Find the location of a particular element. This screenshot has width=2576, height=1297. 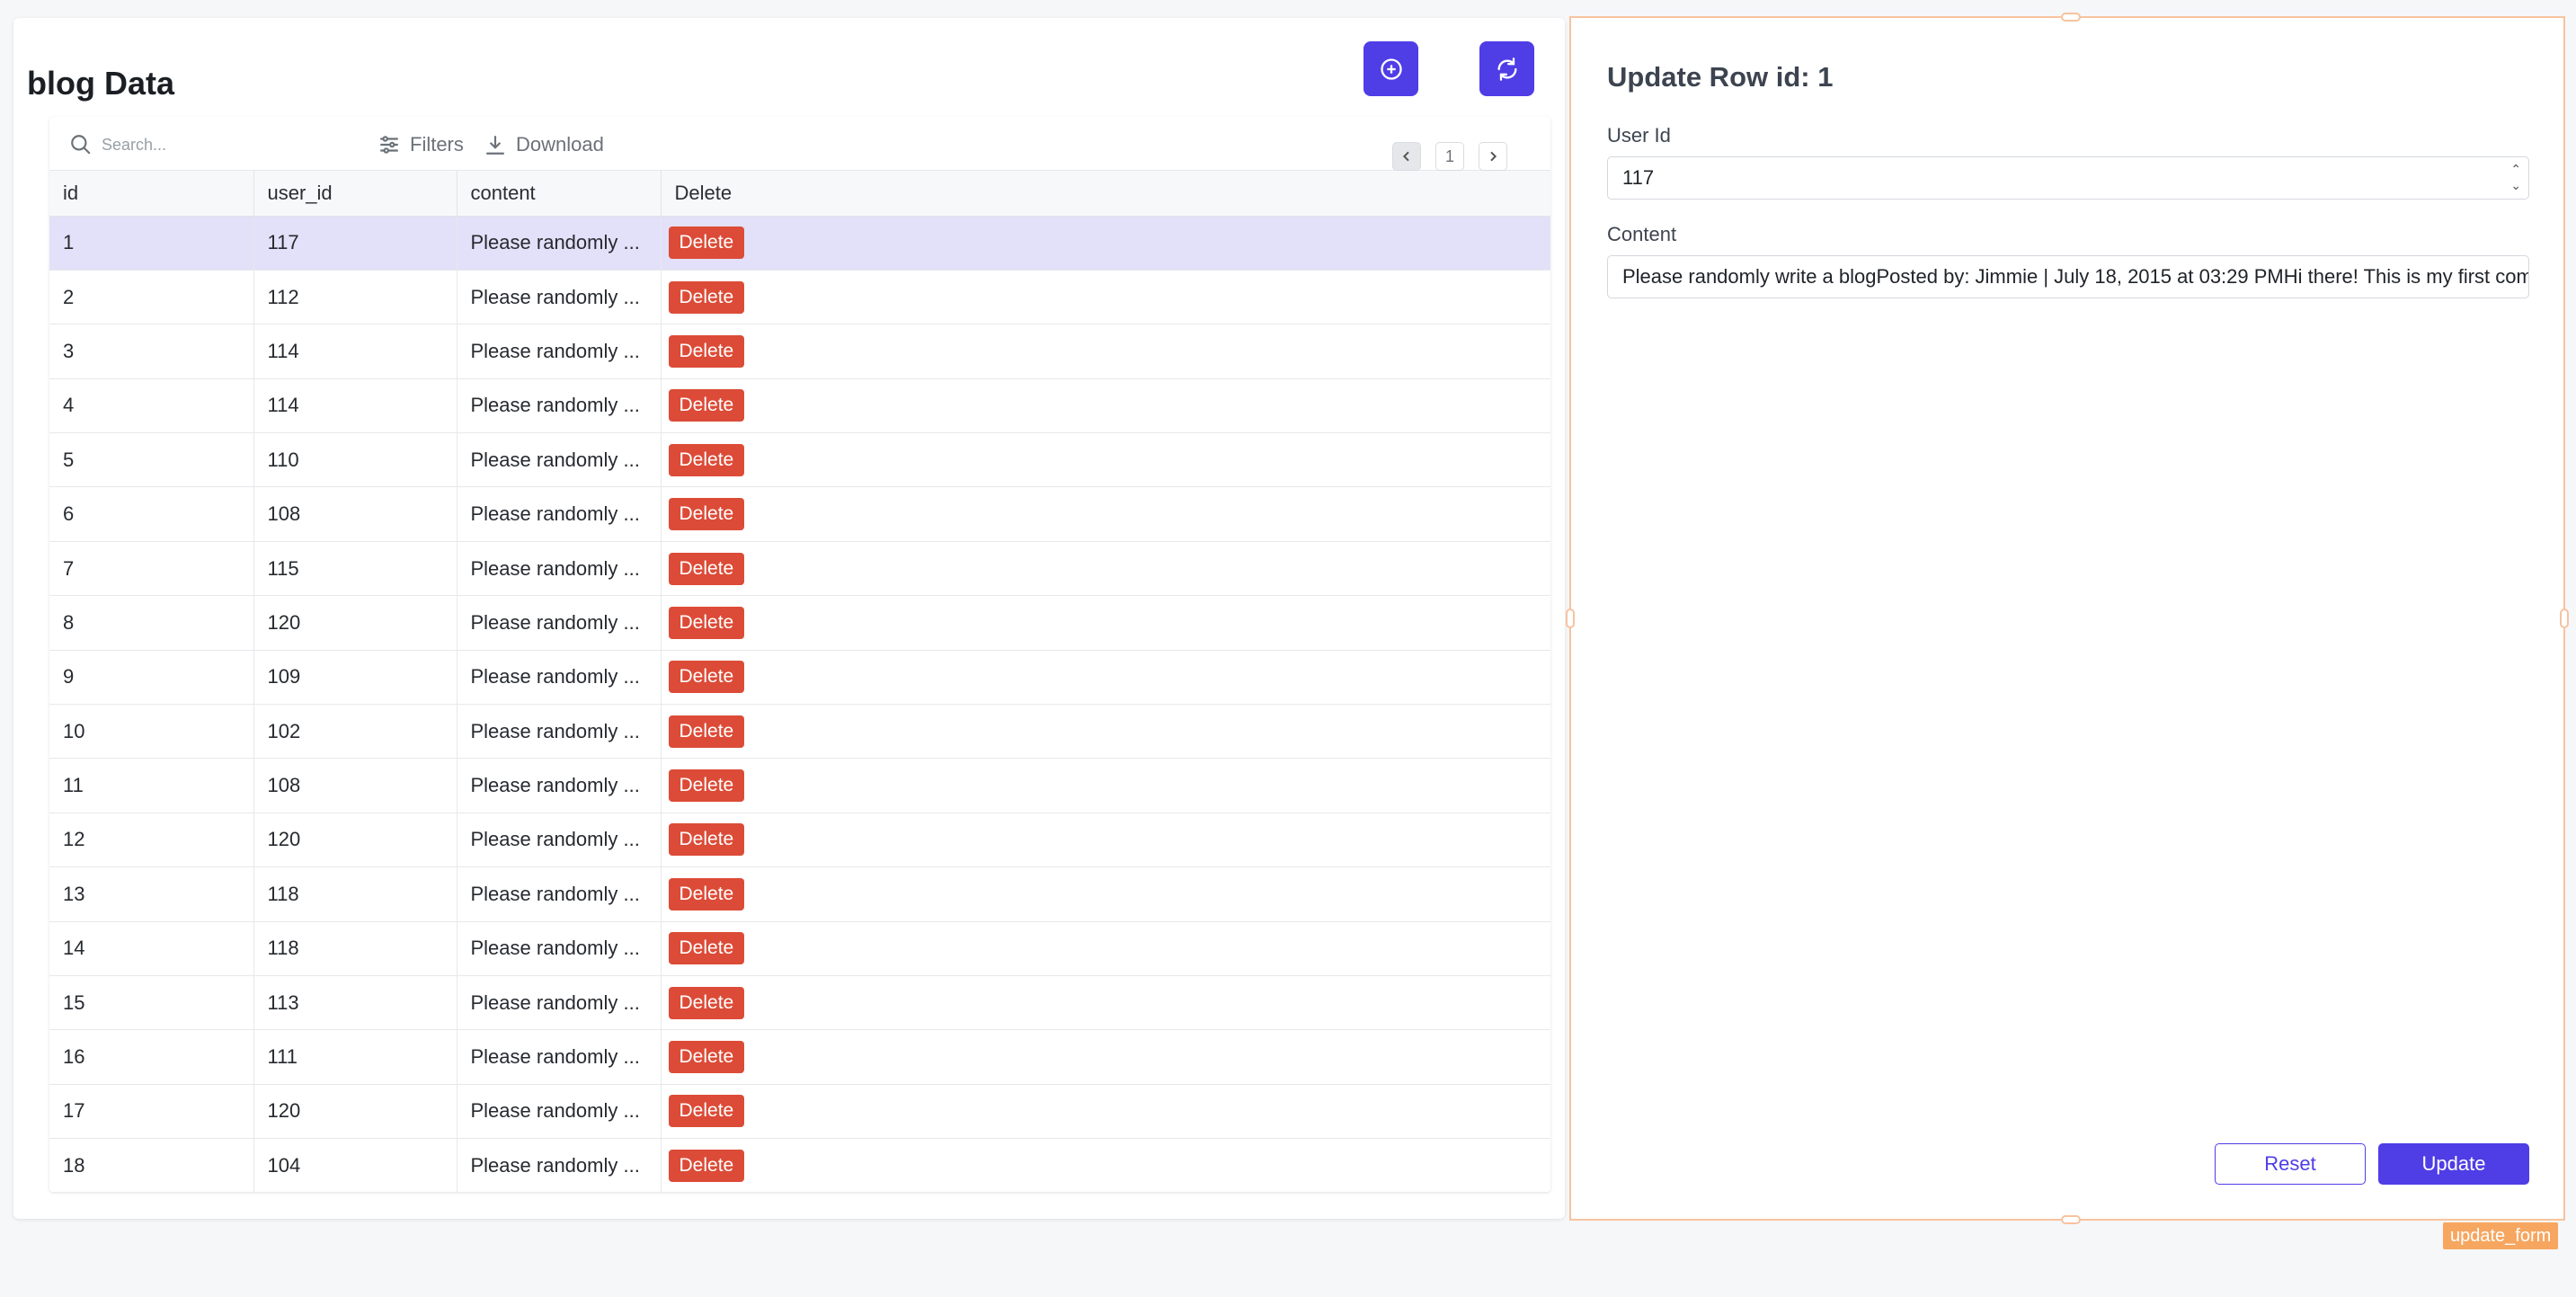

cell-user-id: 109 is located at coordinates (355, 678).